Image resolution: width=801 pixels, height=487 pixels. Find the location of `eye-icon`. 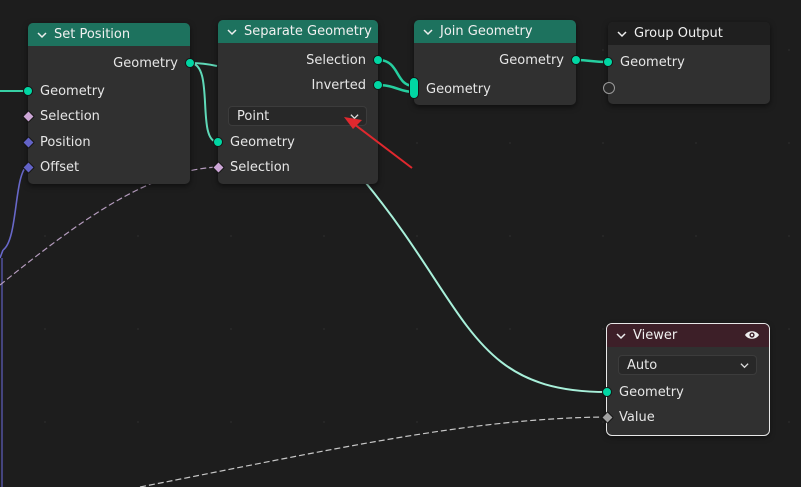

eye-icon is located at coordinates (752, 335).